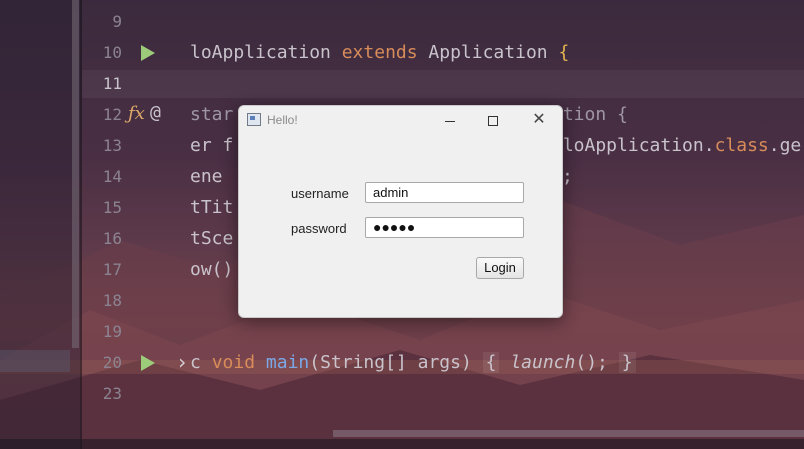 This screenshot has height=449, width=804. Describe the element at coordinates (136, 113) in the screenshot. I see `override-method-icon: ƒx` at that location.